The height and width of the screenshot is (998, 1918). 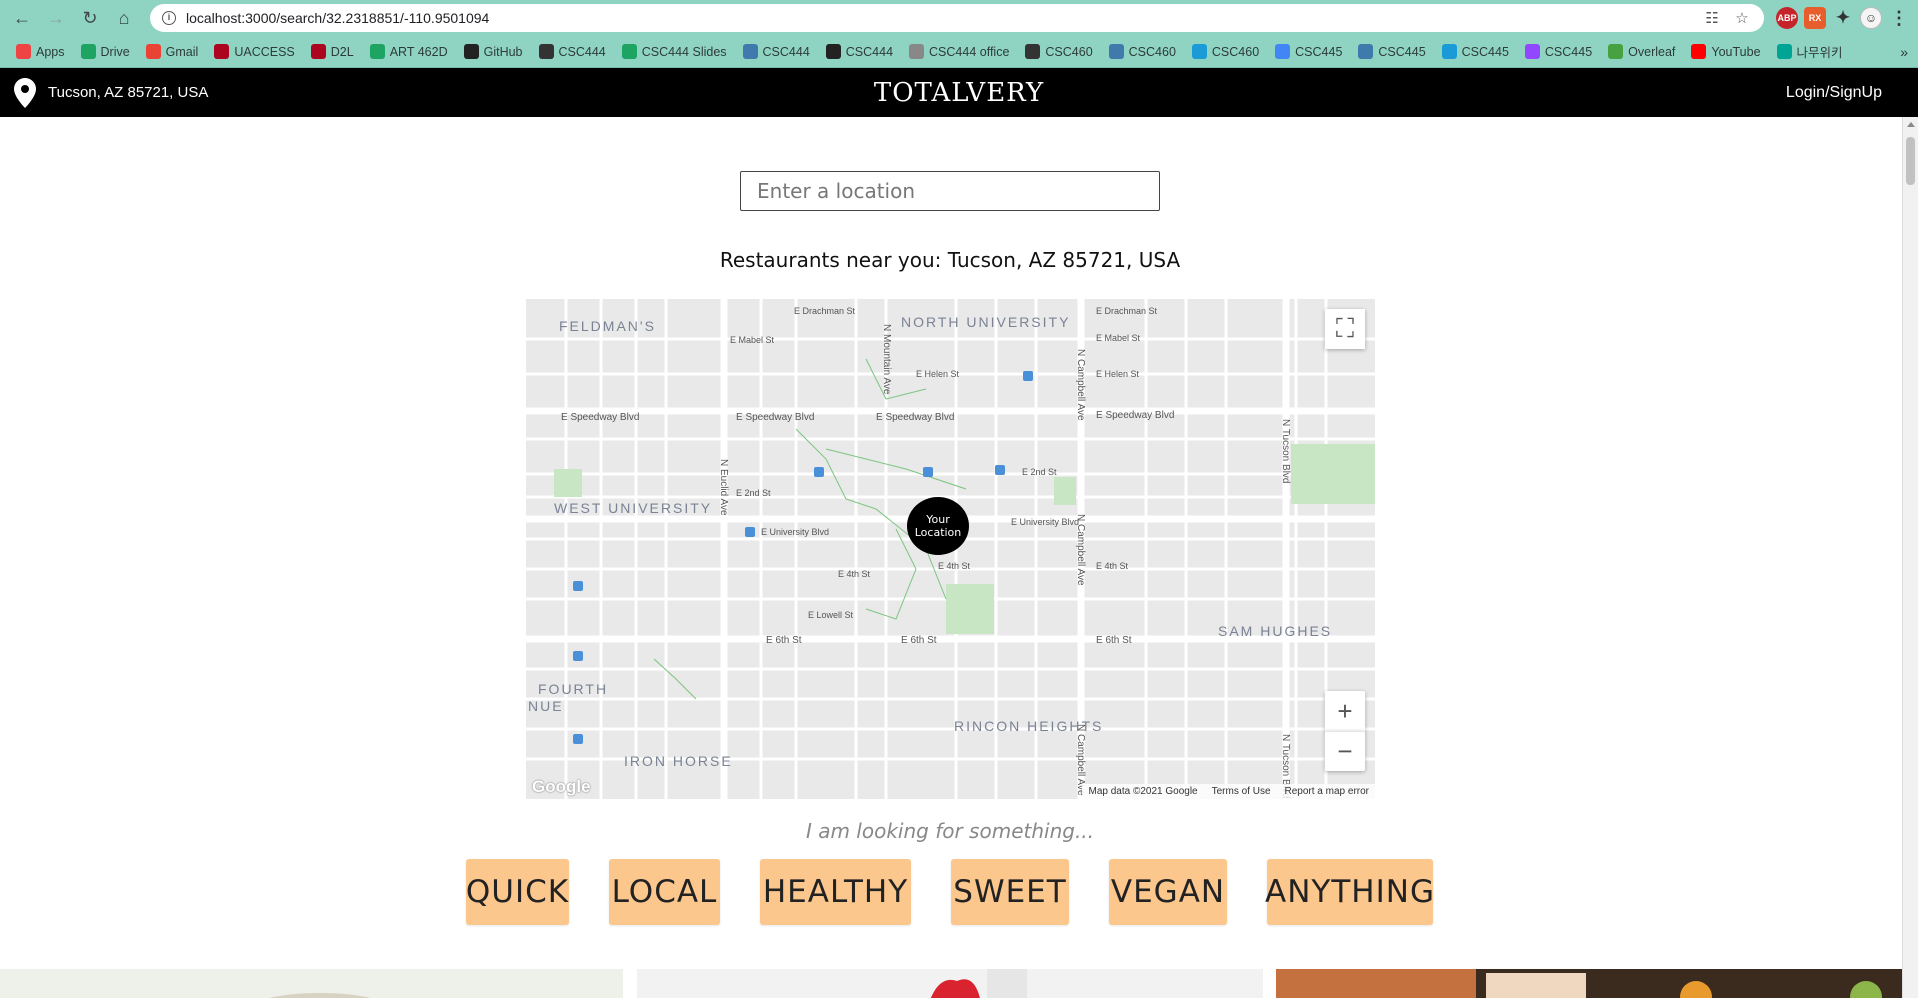 I want to click on report-map-error-link: Report a map error, so click(x=1327, y=791).